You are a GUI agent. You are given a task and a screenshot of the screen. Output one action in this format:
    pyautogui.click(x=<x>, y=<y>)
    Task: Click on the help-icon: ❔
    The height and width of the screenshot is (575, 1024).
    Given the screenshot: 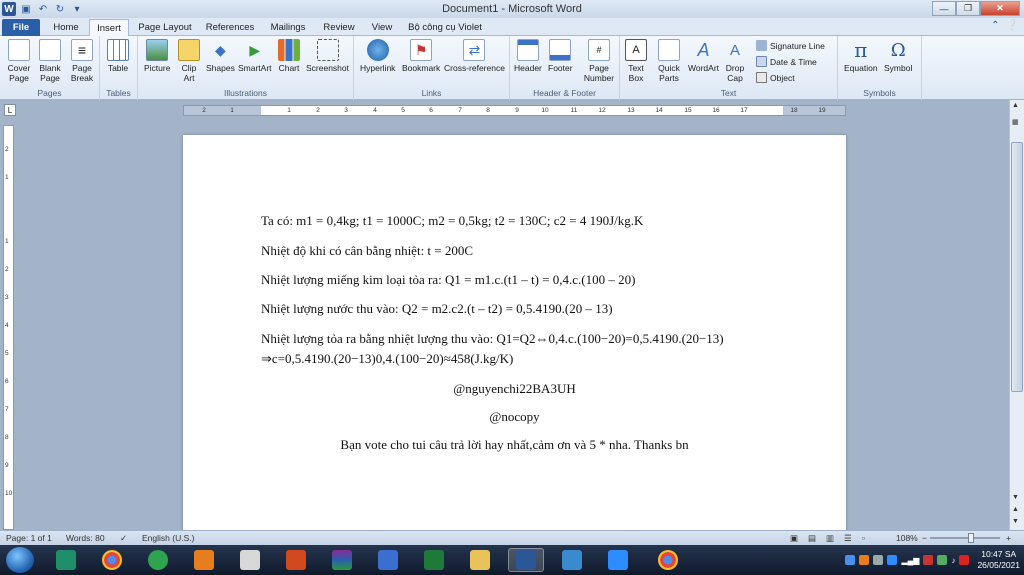 What is the action you would take?
    pyautogui.click(x=1012, y=25)
    